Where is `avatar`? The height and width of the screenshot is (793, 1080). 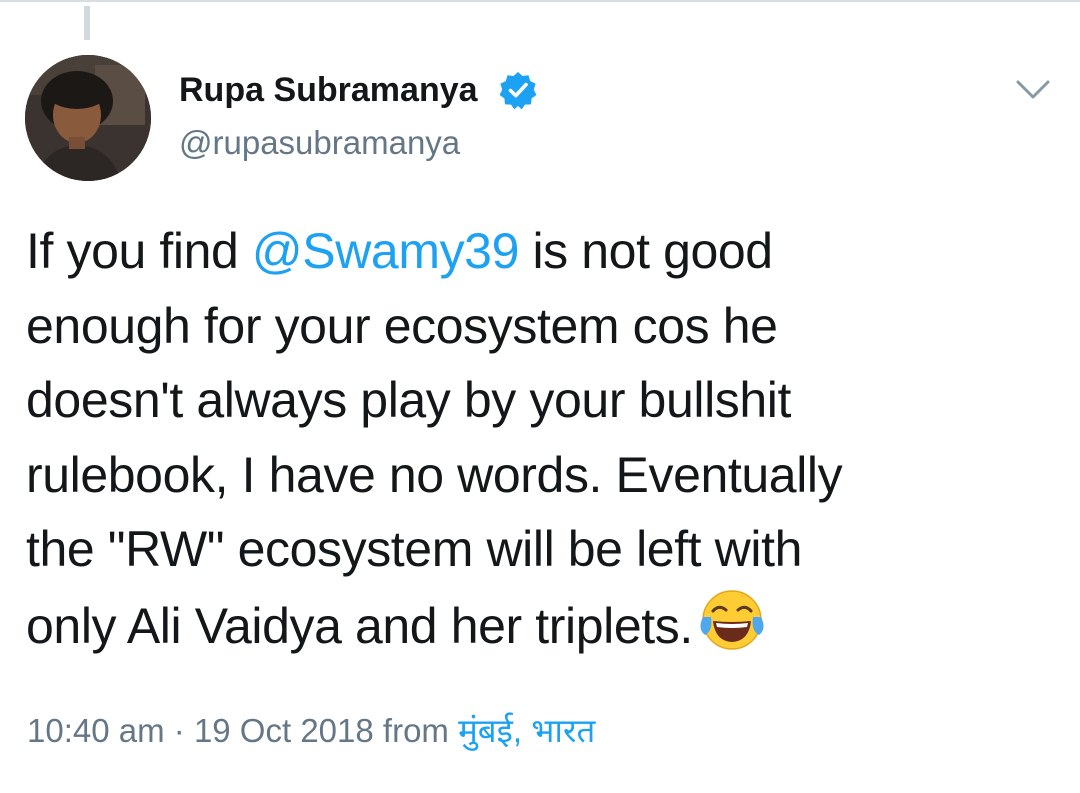 avatar is located at coordinates (88, 118).